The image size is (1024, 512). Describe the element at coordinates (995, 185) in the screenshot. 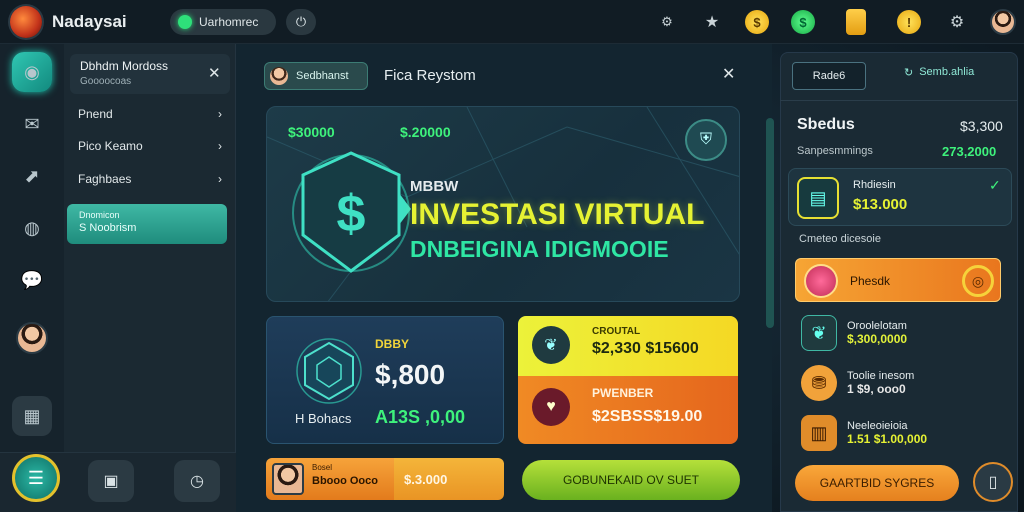

I see `check-icon: ✓` at that location.